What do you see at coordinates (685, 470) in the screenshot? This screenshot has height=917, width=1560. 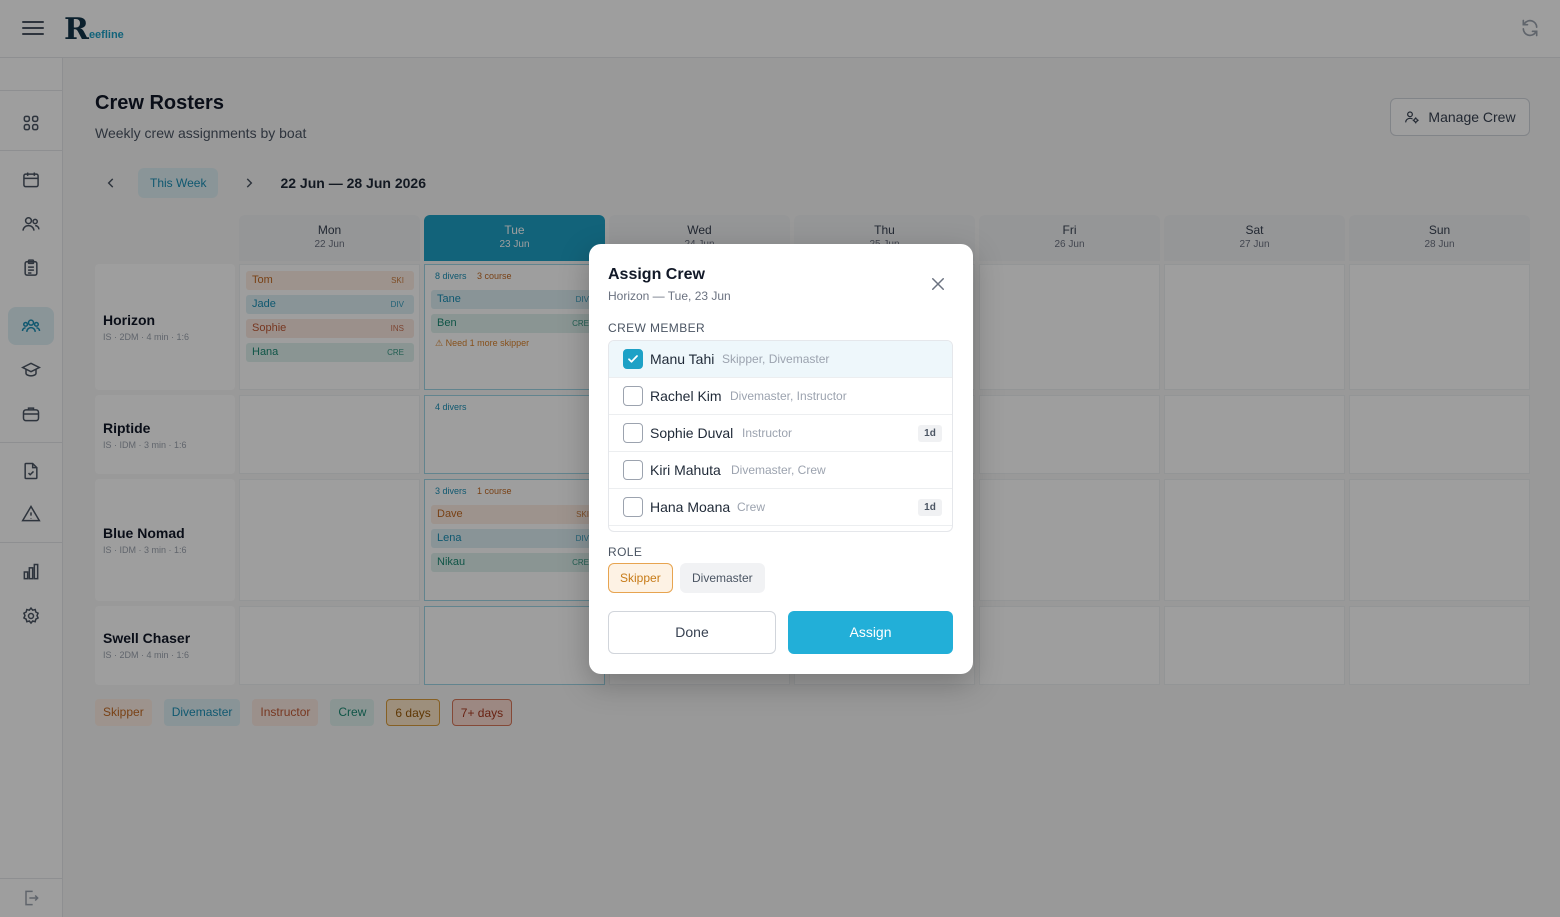 I see `crew-name: Kiri Mahuta` at bounding box center [685, 470].